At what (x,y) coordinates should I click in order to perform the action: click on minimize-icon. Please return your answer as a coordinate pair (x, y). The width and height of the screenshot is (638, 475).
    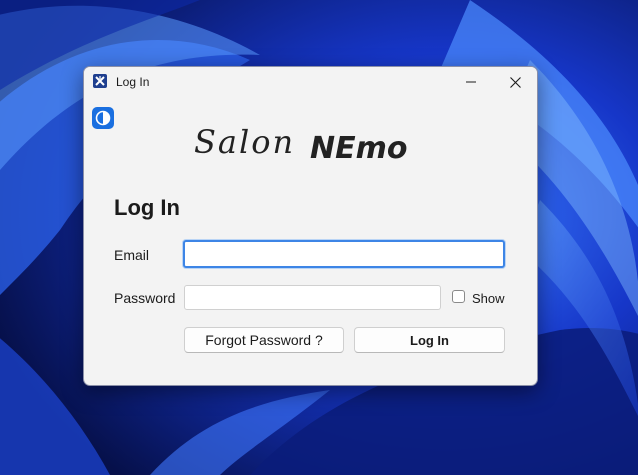
    Looking at the image, I should click on (471, 82).